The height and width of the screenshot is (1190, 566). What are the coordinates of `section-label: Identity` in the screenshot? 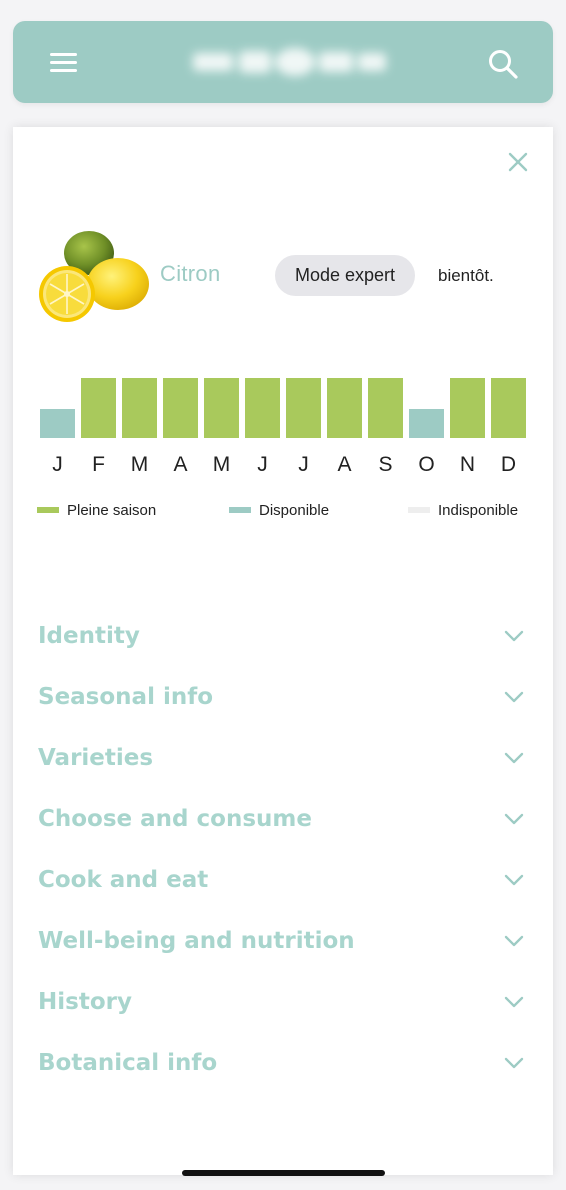 It's located at (89, 636).